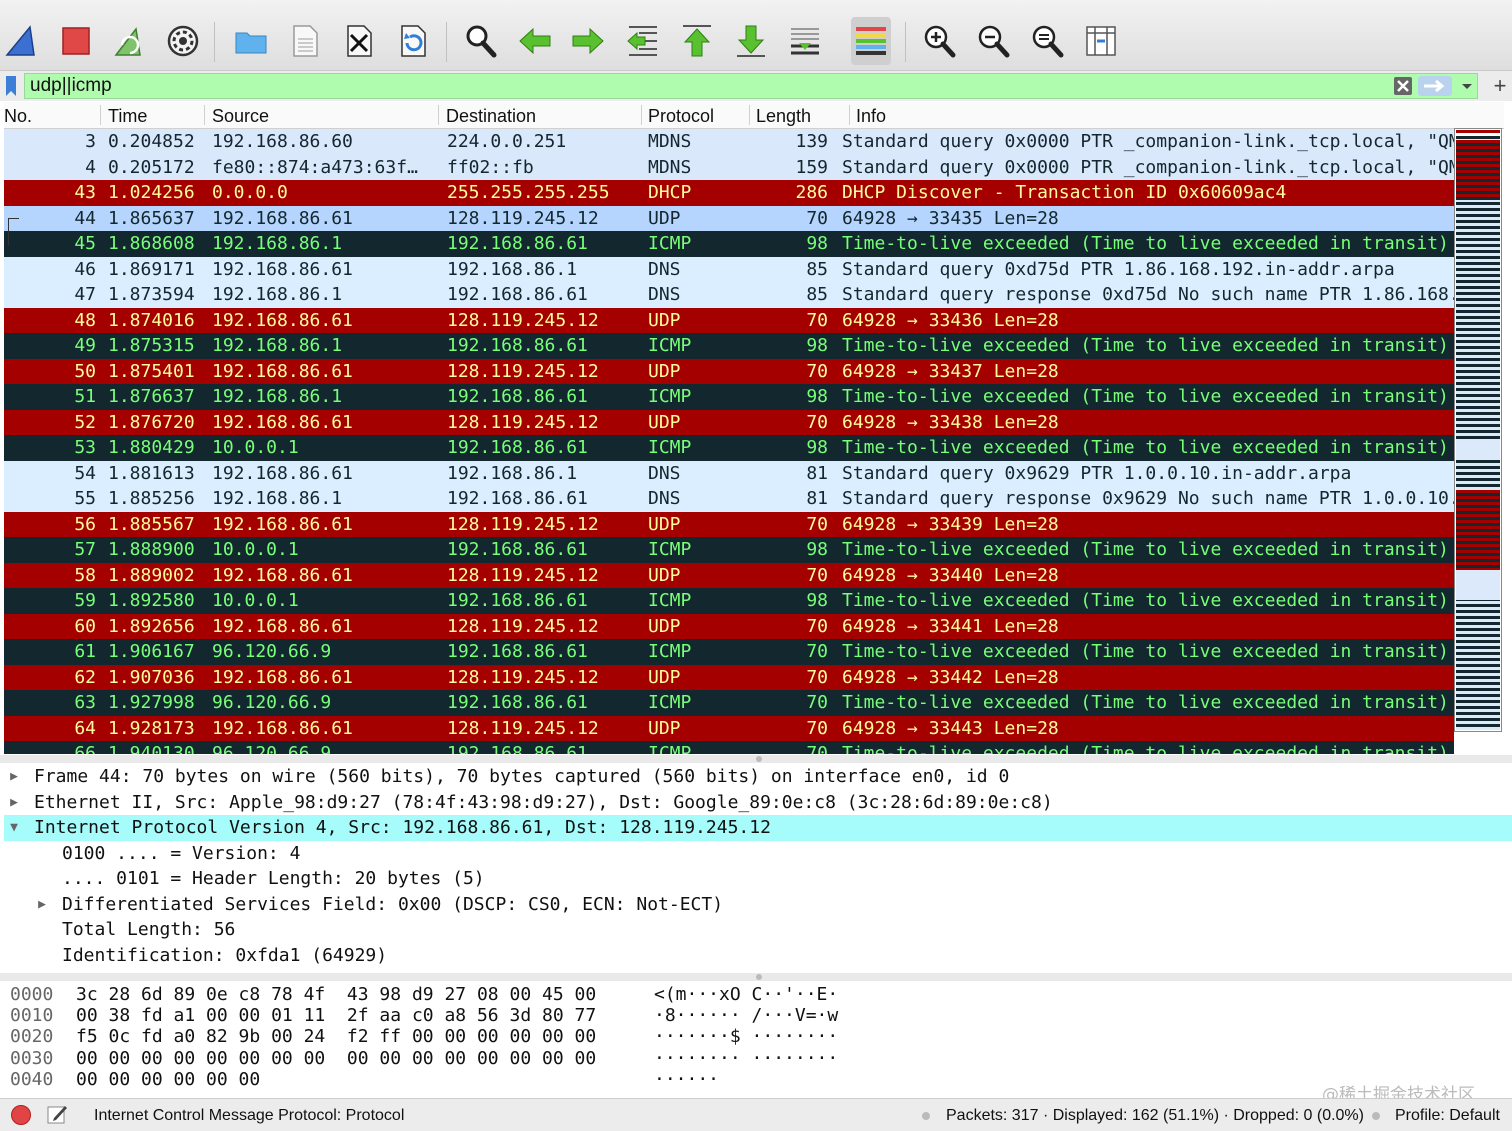  I want to click on close-file-button, so click(359, 41).